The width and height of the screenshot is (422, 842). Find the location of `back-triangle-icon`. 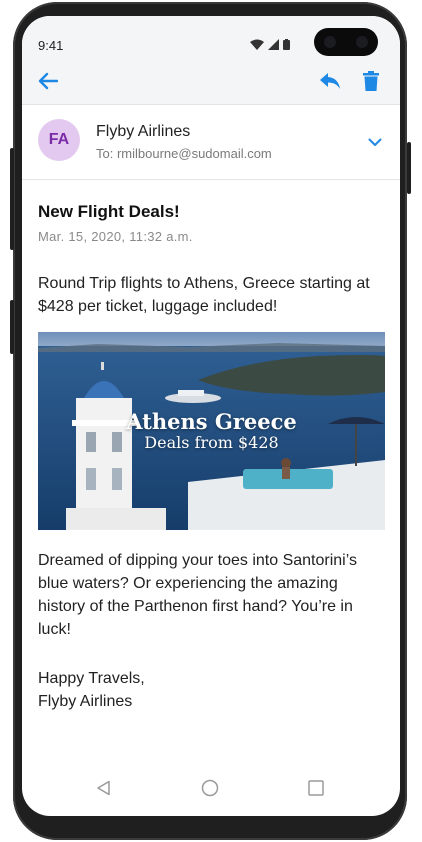

back-triangle-icon is located at coordinates (104, 790).